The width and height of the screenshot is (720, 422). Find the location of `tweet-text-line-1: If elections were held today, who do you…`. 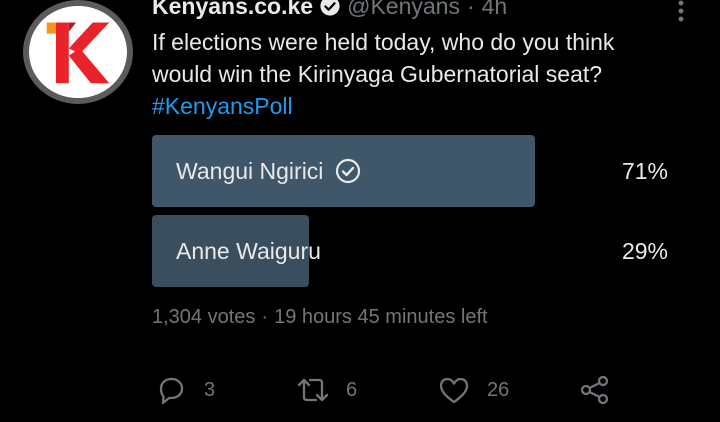

tweet-text-line-1: If elections were held today, who do you… is located at coordinates (383, 42).